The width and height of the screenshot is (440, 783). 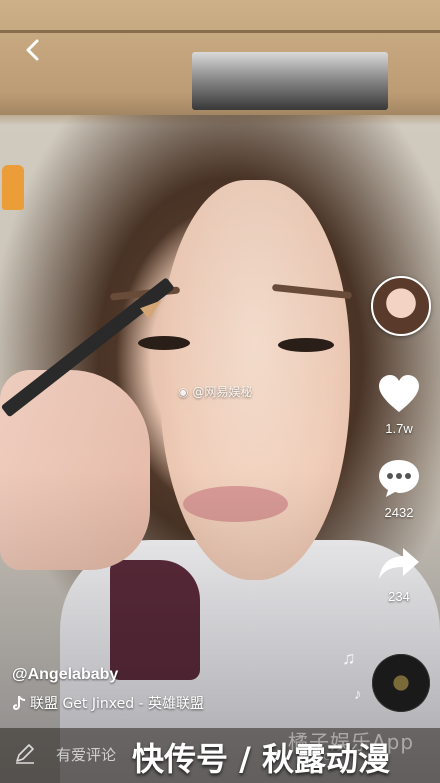 I want to click on avatar, so click(x=401, y=306).